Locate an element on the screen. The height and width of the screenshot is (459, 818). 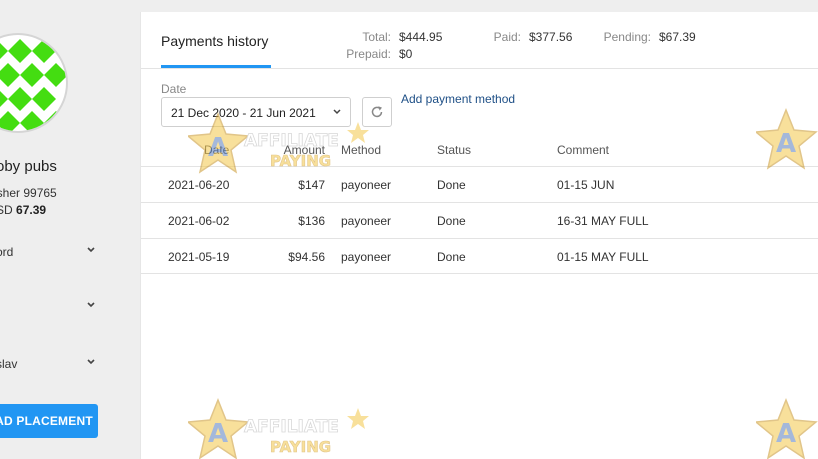
column-header-comment: Comment is located at coordinates (583, 150).